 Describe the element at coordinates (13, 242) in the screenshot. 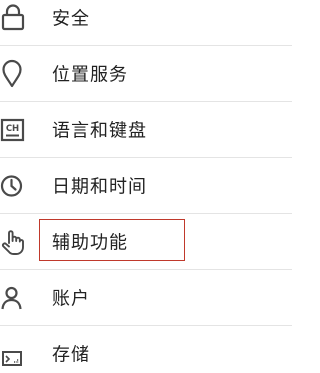

I see `hand-pointer-icon` at that location.